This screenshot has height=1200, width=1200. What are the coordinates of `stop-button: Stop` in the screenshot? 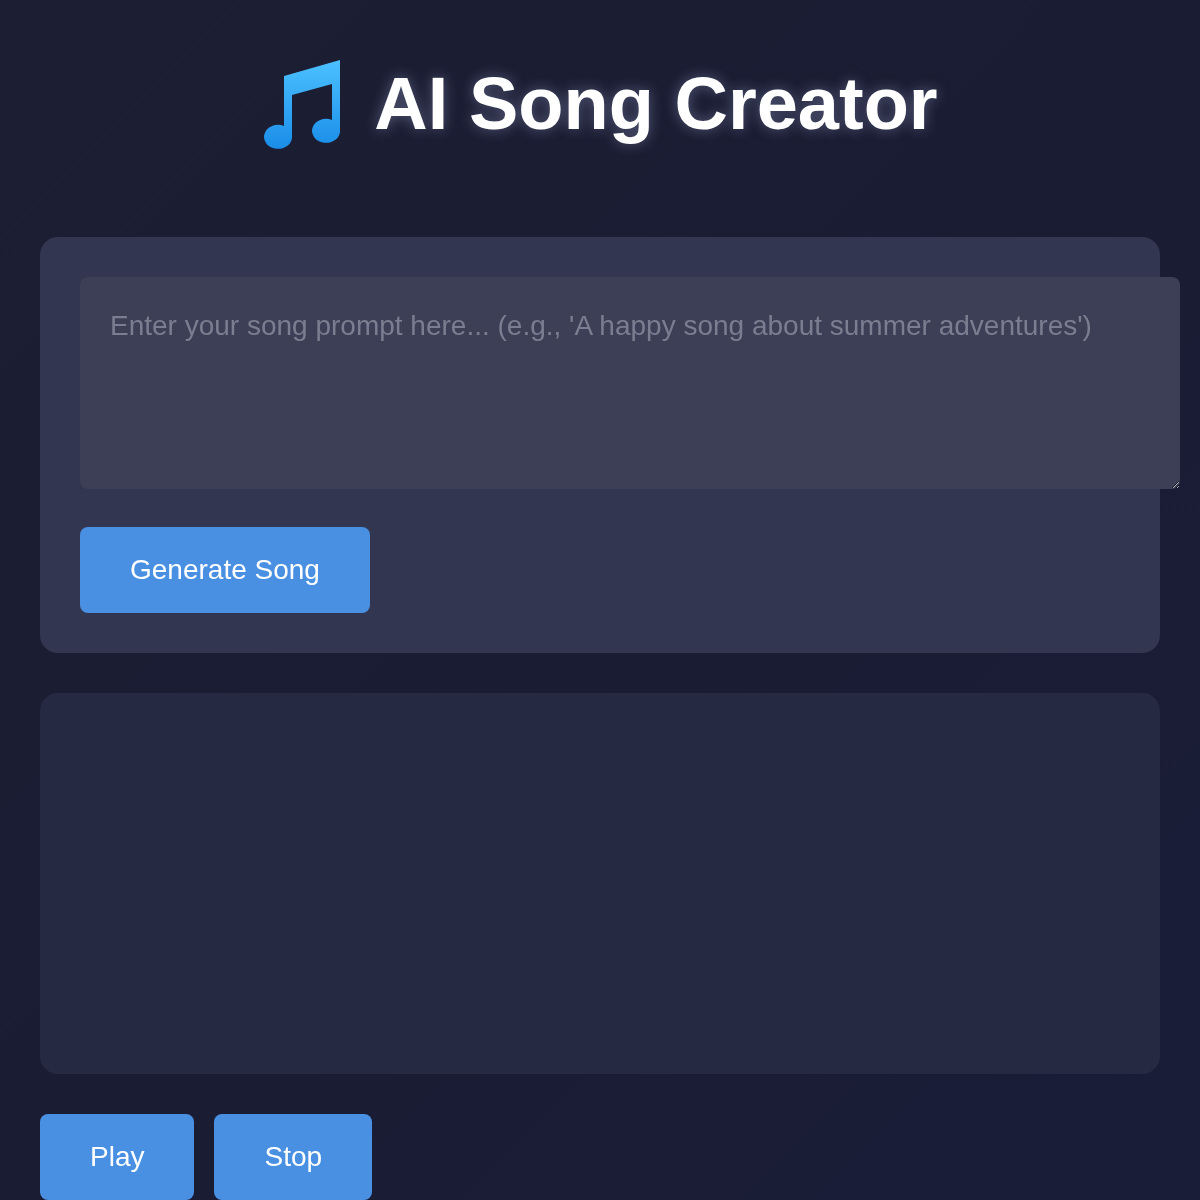 It's located at (293, 1157).